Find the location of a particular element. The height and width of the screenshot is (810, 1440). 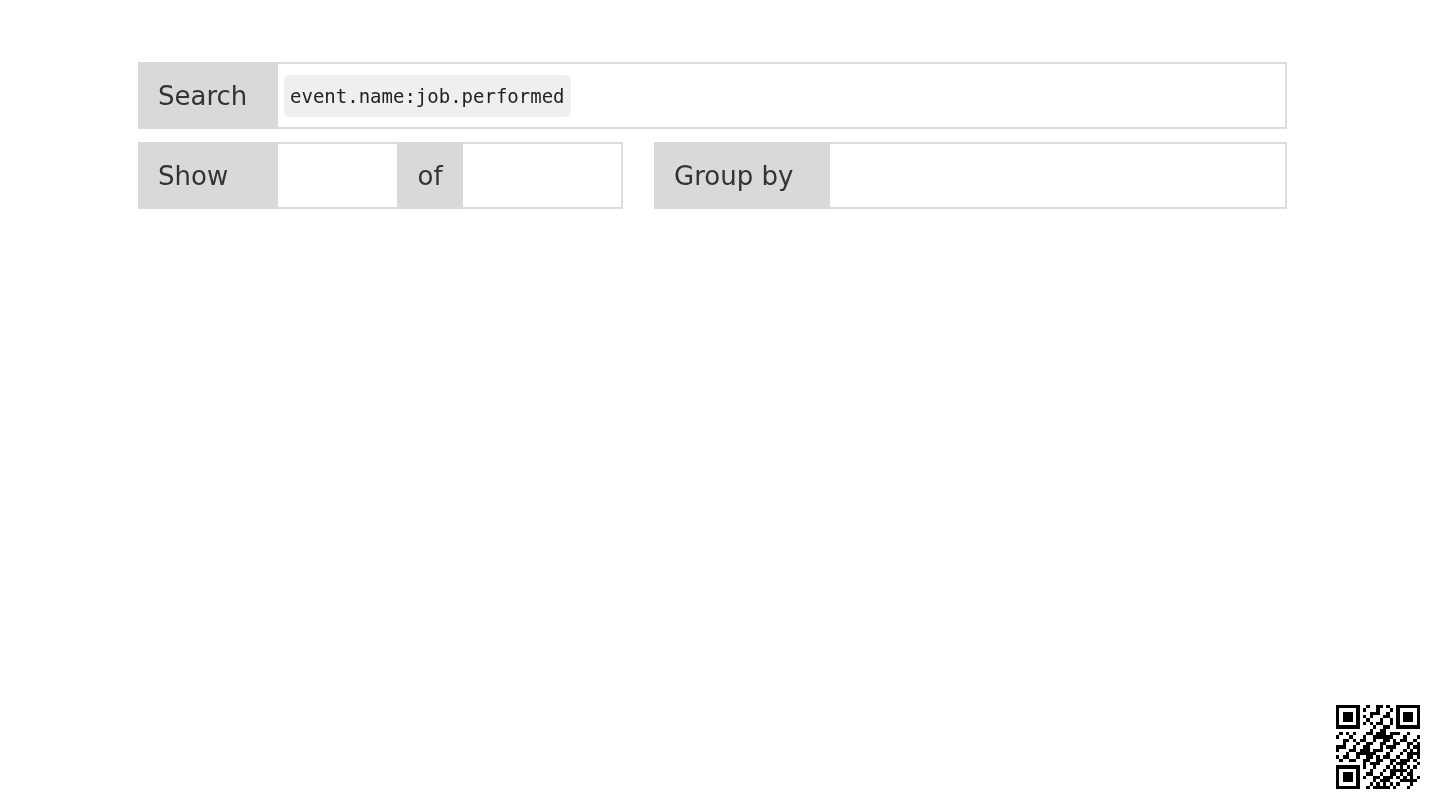

search-label: Search is located at coordinates (208, 95).